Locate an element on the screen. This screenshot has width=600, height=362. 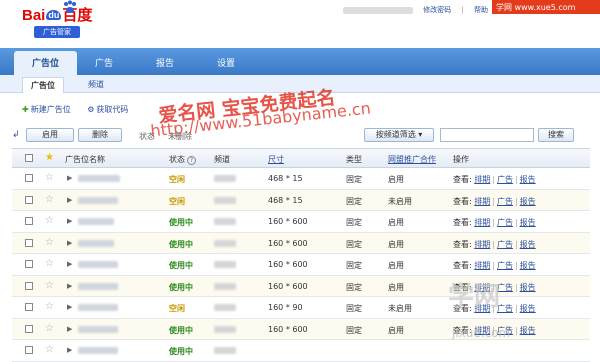
tab-settings: 设置 is located at coordinates (226, 62).